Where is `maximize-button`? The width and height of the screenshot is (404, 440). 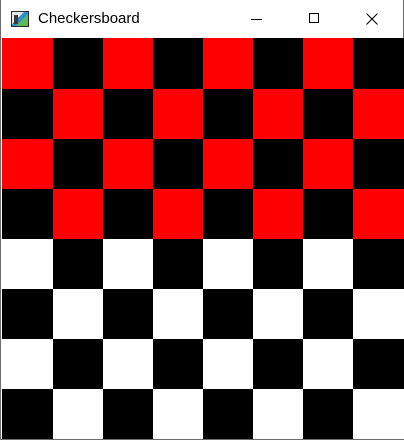
maximize-button is located at coordinates (314, 19).